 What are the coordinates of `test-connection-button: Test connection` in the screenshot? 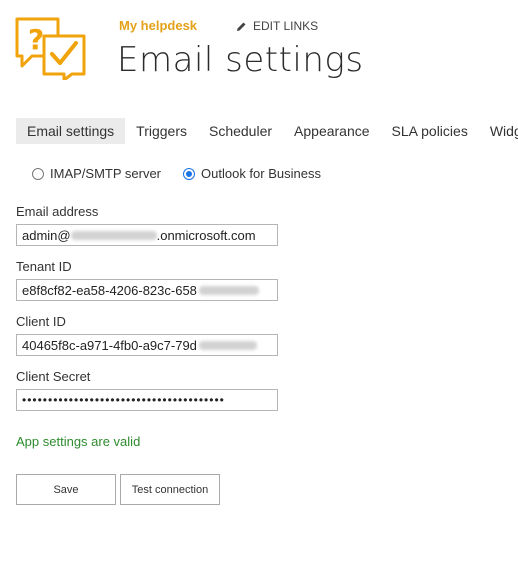 It's located at (170, 489).